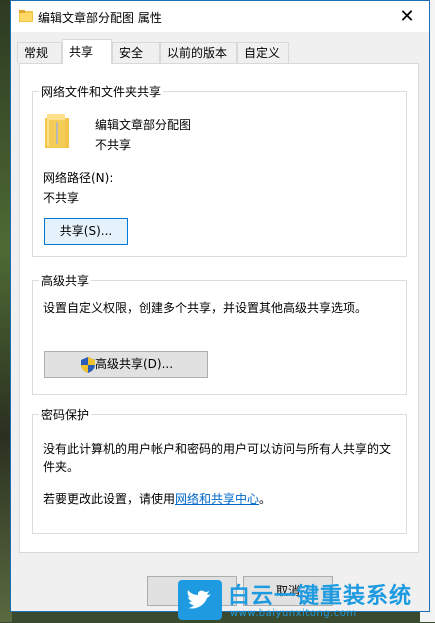 The height and width of the screenshot is (623, 435). I want to click on close-icon: ✕, so click(407, 16).